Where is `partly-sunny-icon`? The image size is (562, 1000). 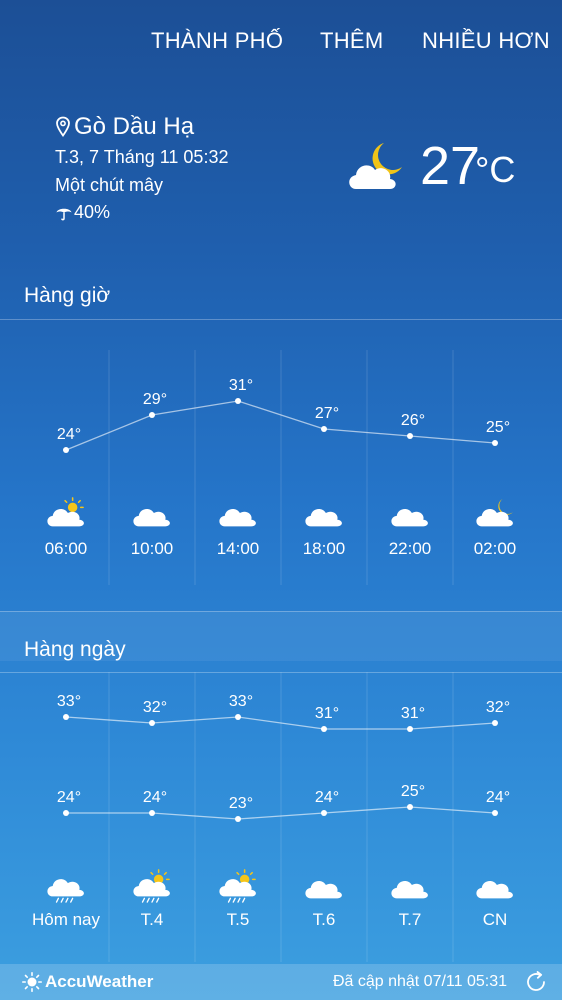
partly-sunny-icon is located at coordinates (65, 512).